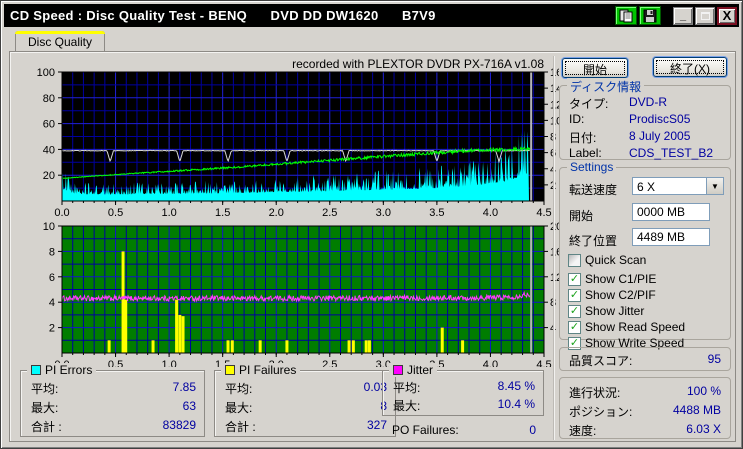 This screenshot has height=449, width=743. What do you see at coordinates (69, 370) in the screenshot?
I see `pi-errors-title: PI Errors` at bounding box center [69, 370].